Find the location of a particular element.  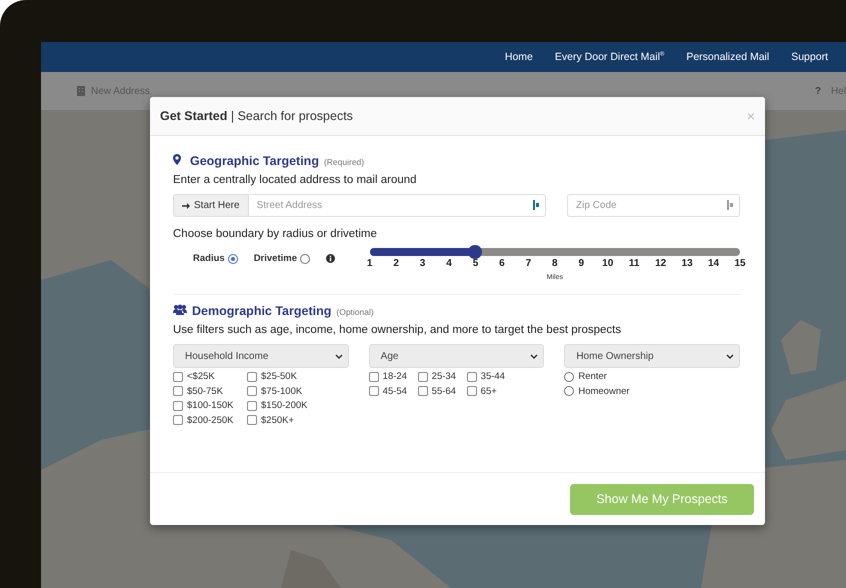

mode-radio: Radius is located at coordinates (215, 258).